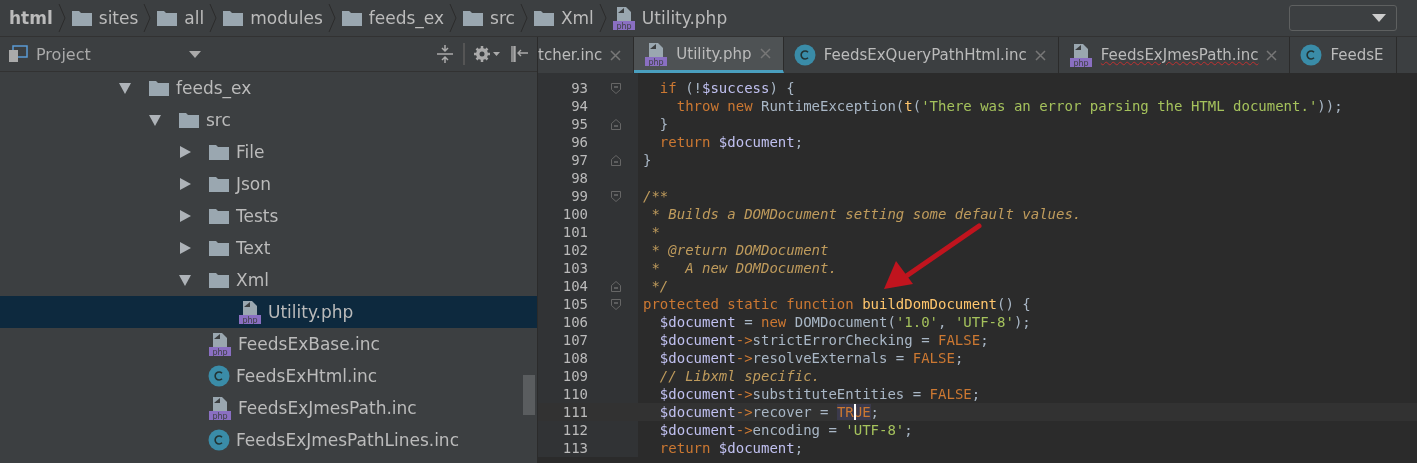  I want to click on tree-label: src, so click(218, 120).